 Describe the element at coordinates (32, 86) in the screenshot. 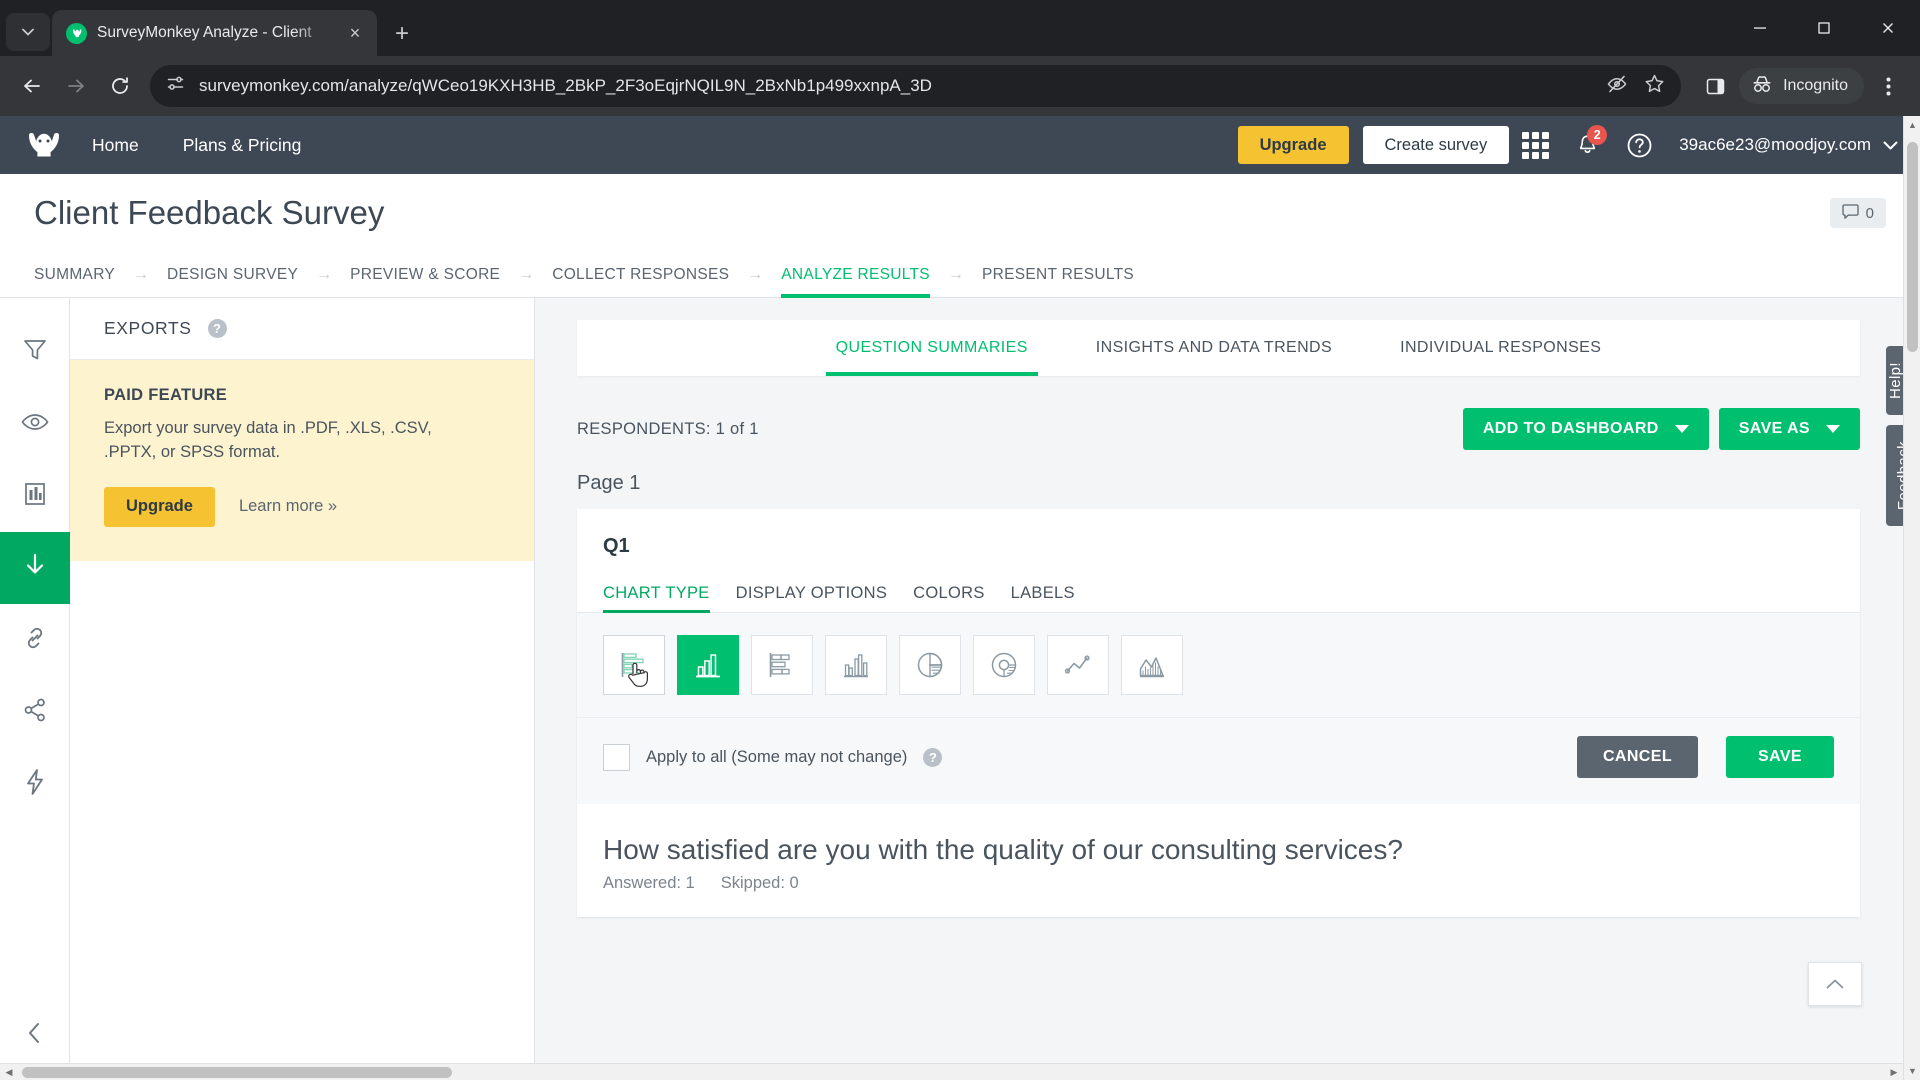

I see `back-arrow-icon` at that location.